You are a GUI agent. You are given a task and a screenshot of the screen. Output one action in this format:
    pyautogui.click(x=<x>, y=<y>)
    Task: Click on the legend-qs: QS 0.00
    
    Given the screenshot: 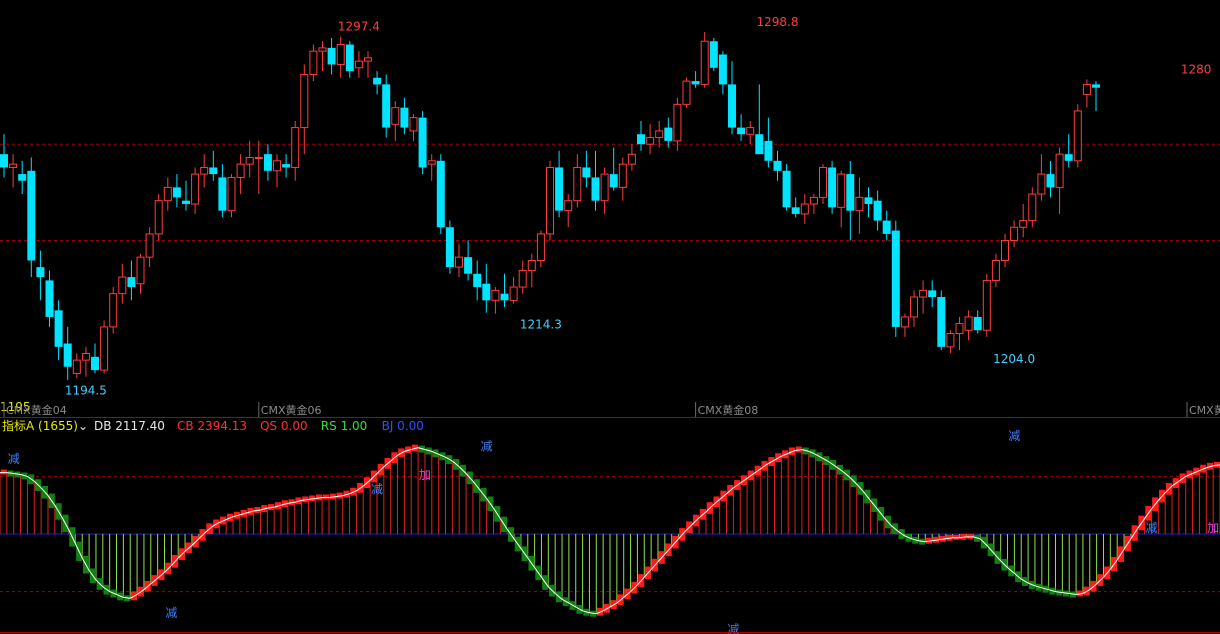 What is the action you would take?
    pyautogui.click(x=284, y=426)
    